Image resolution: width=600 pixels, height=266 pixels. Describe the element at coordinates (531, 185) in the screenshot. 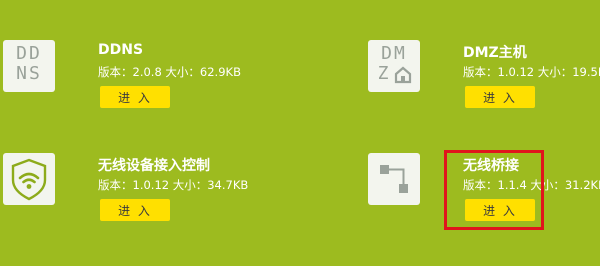

I see `app-version: 版本：1.1.4 大小：31.2KB` at that location.